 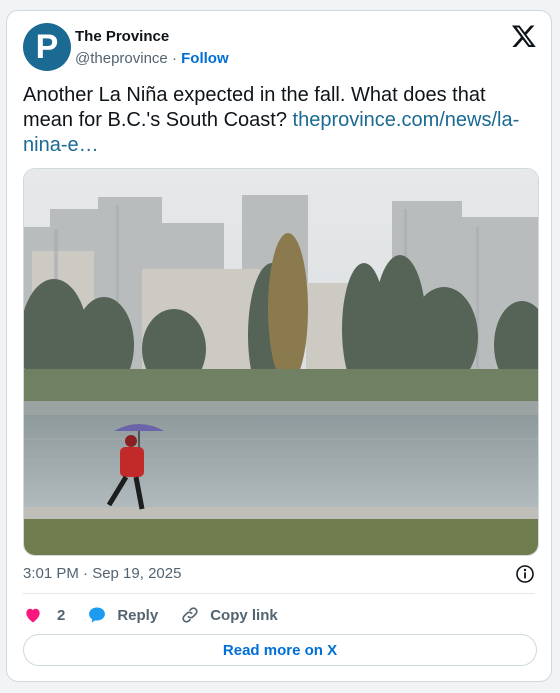 I want to click on link-icon, so click(x=190, y=615).